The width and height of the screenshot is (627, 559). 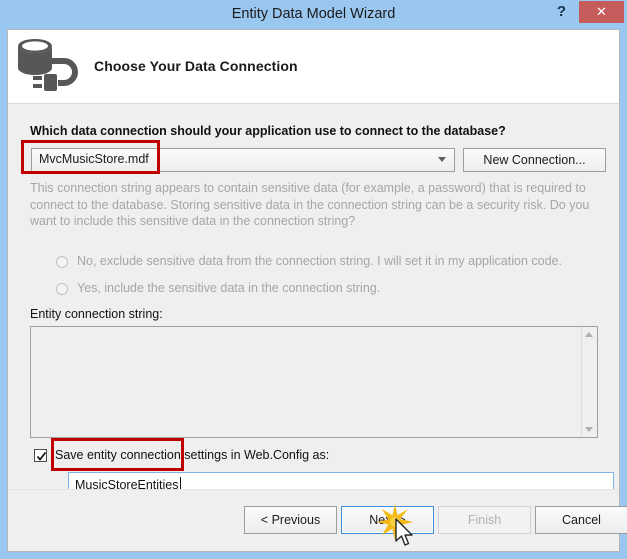 What do you see at coordinates (243, 160) in the screenshot?
I see `connection-dropdown: MvcMusicStore.mdf` at bounding box center [243, 160].